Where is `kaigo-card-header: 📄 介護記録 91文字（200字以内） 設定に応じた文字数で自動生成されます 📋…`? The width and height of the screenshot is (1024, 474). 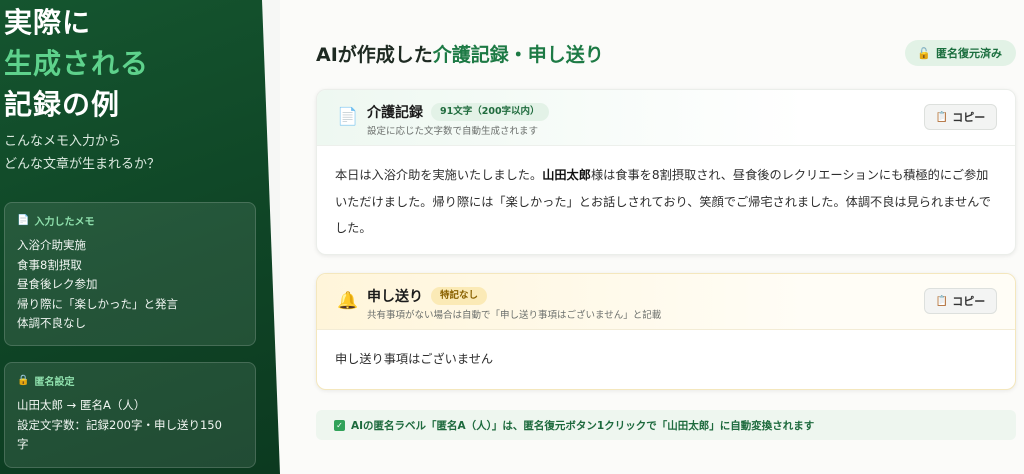
kaigo-card-header: 📄 介護記録 91文字（200字以内） 設定に応じた文字数で自動生成されます 📋… is located at coordinates (666, 118).